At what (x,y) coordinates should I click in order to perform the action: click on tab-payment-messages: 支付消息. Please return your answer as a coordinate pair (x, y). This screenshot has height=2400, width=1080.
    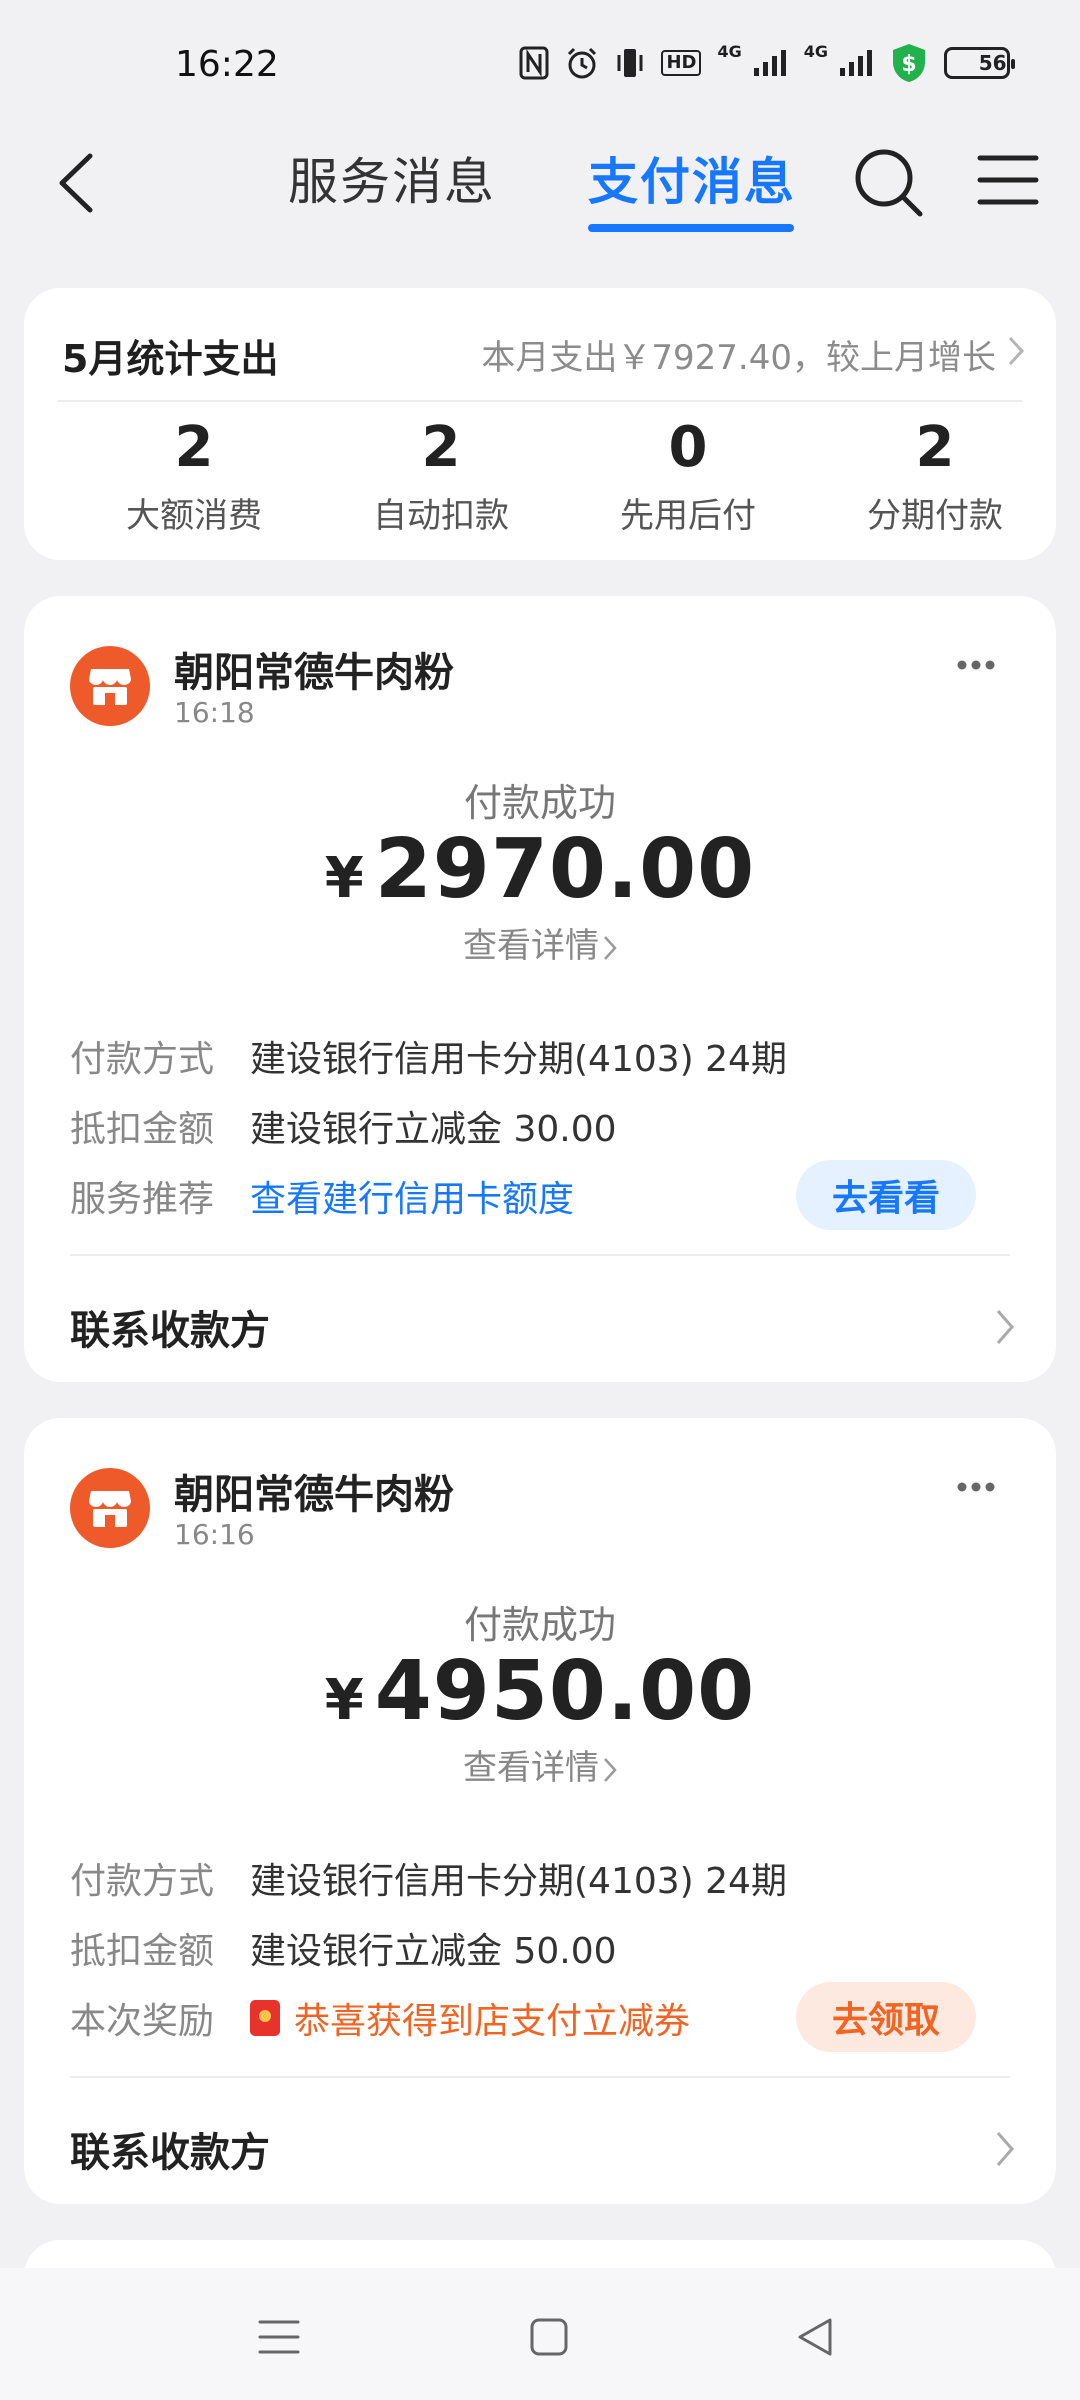
    Looking at the image, I should click on (692, 178).